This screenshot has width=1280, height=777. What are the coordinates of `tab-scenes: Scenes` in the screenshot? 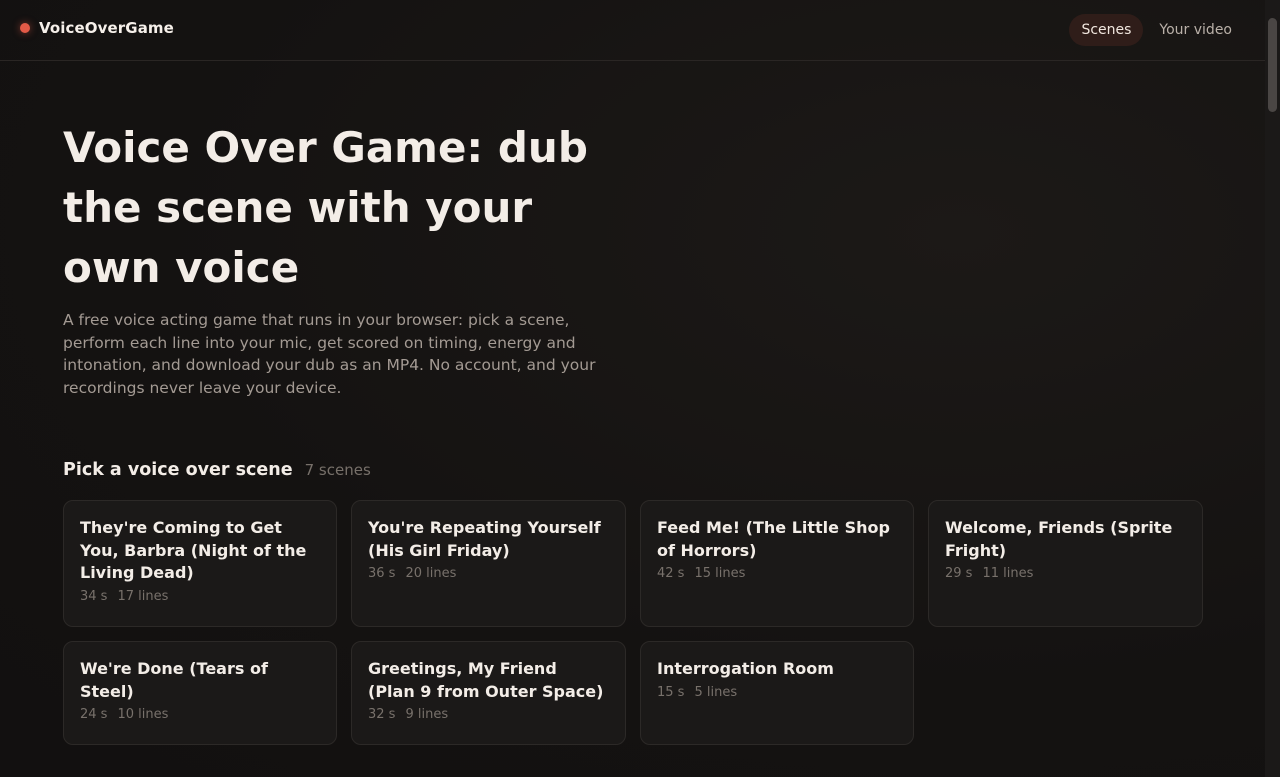 It's located at (1106, 30).